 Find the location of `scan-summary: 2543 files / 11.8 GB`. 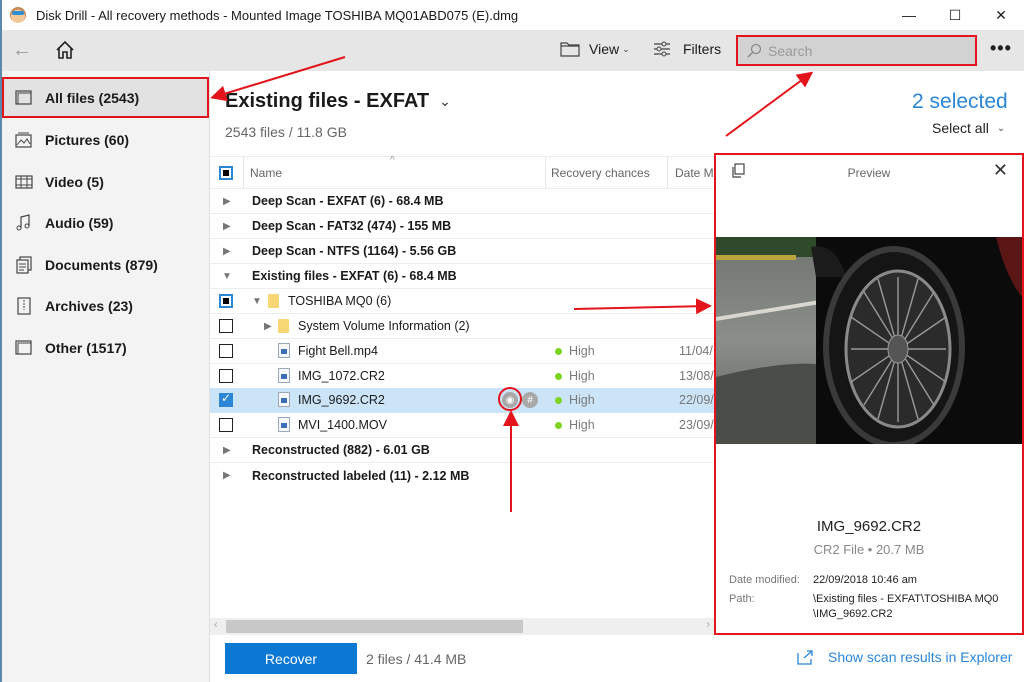

scan-summary: 2543 files / 11.8 GB is located at coordinates (286, 132).